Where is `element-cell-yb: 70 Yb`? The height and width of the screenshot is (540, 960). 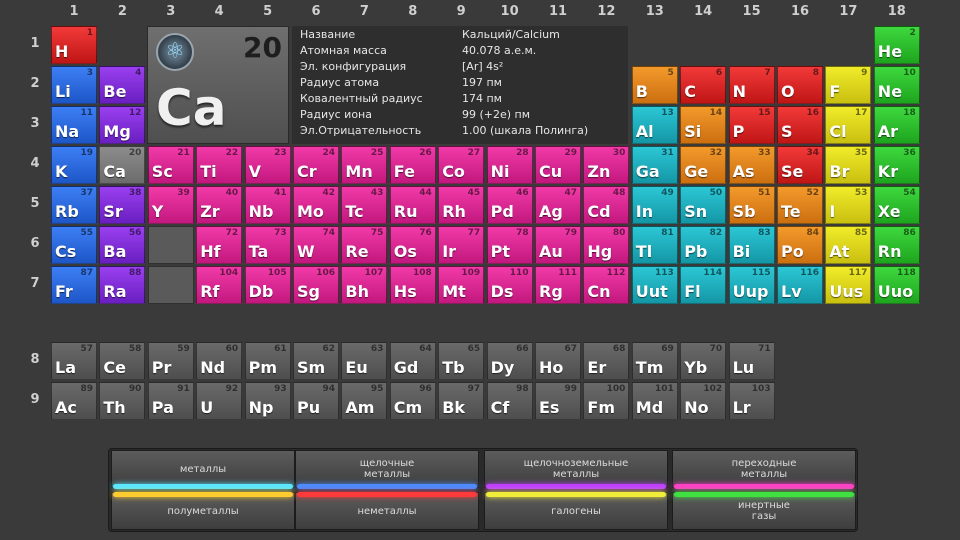
element-cell-yb: 70 Yb is located at coordinates (703, 361).